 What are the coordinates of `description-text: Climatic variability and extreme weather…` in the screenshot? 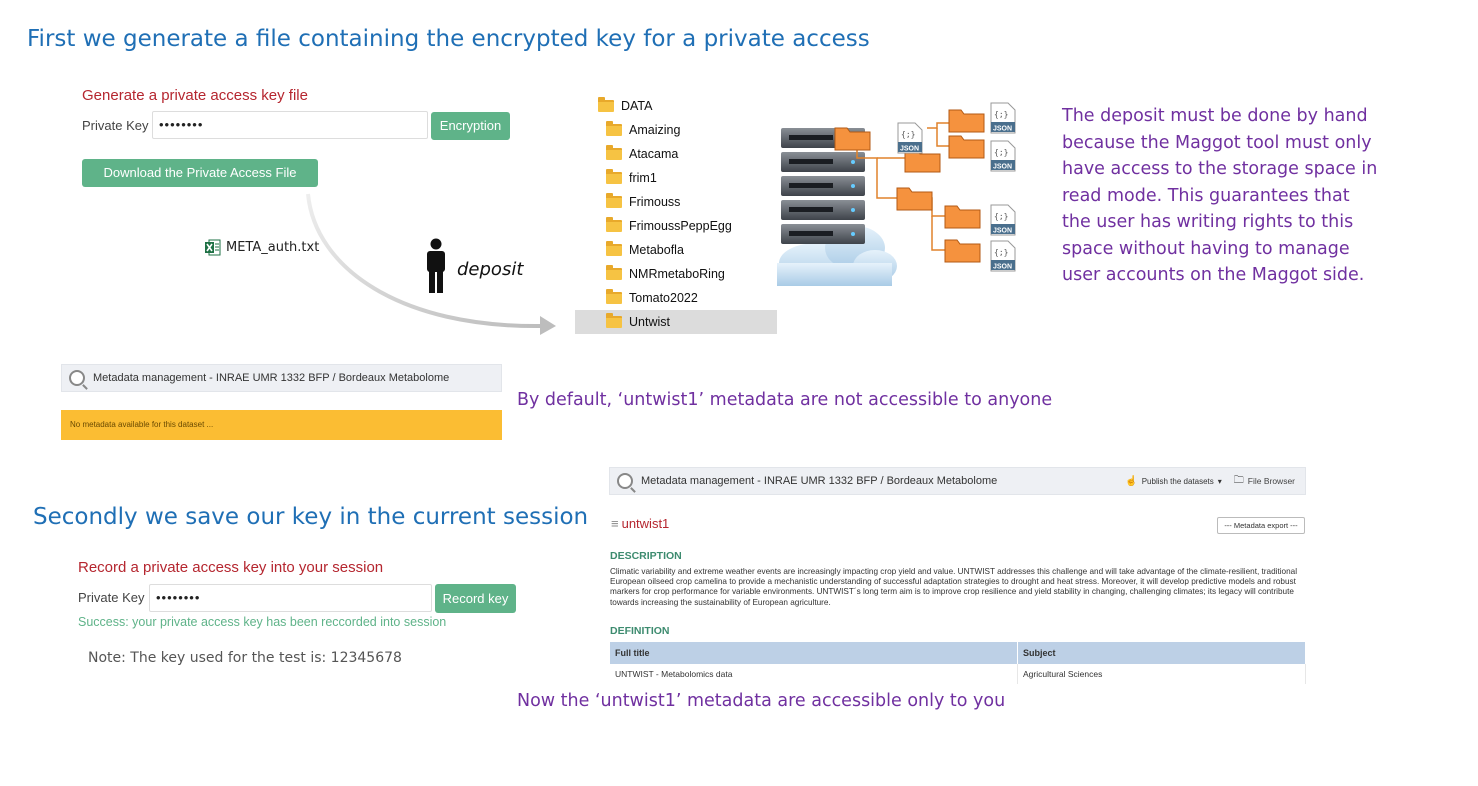 It's located at (954, 587).